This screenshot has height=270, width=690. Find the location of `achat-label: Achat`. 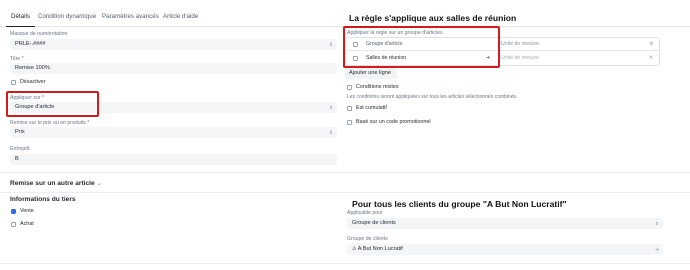

achat-label: Achat is located at coordinates (27, 224).